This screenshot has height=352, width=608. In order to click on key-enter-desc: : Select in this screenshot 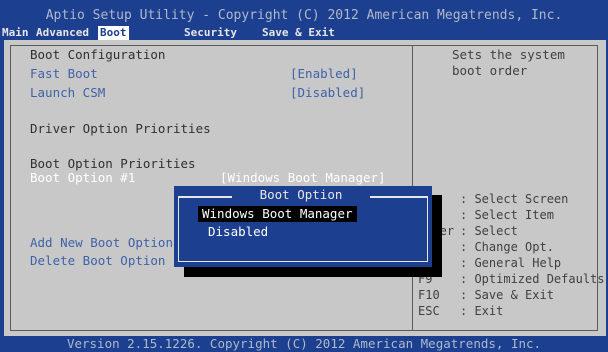, I will do `click(489, 231)`.